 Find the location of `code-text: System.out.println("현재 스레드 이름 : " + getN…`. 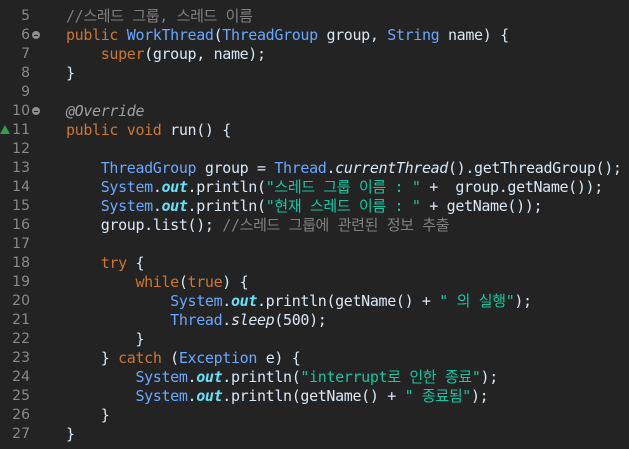

code-text: System.out.println("현재 스레드 이름 : " + getN… is located at coordinates (304, 206).